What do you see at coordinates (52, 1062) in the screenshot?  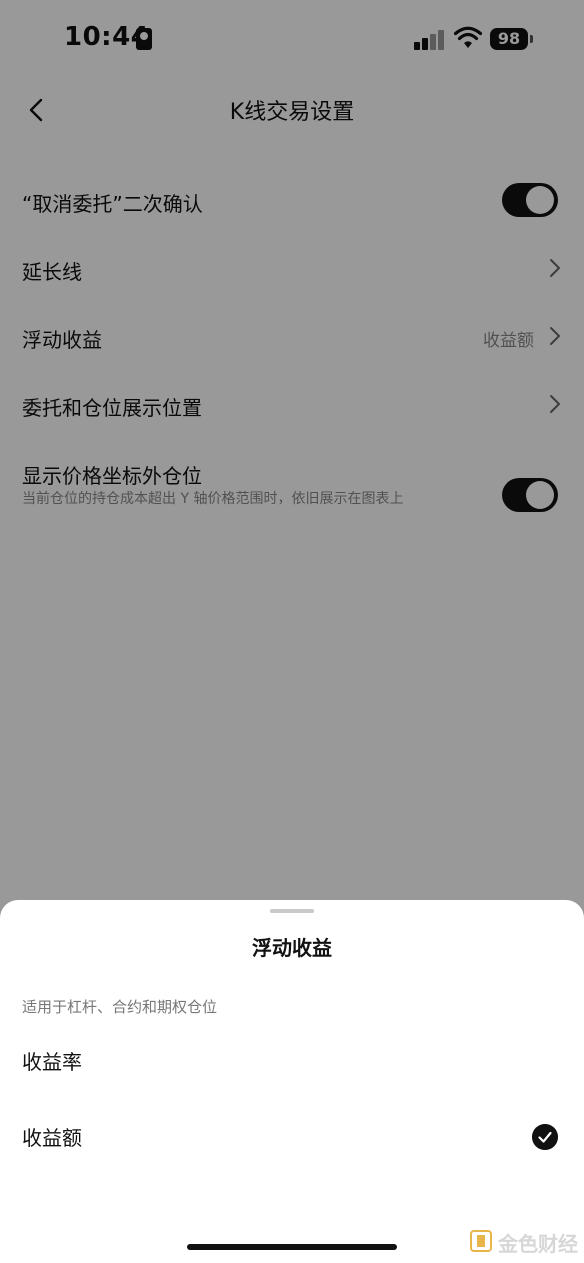 I see `option-label: 收益率` at bounding box center [52, 1062].